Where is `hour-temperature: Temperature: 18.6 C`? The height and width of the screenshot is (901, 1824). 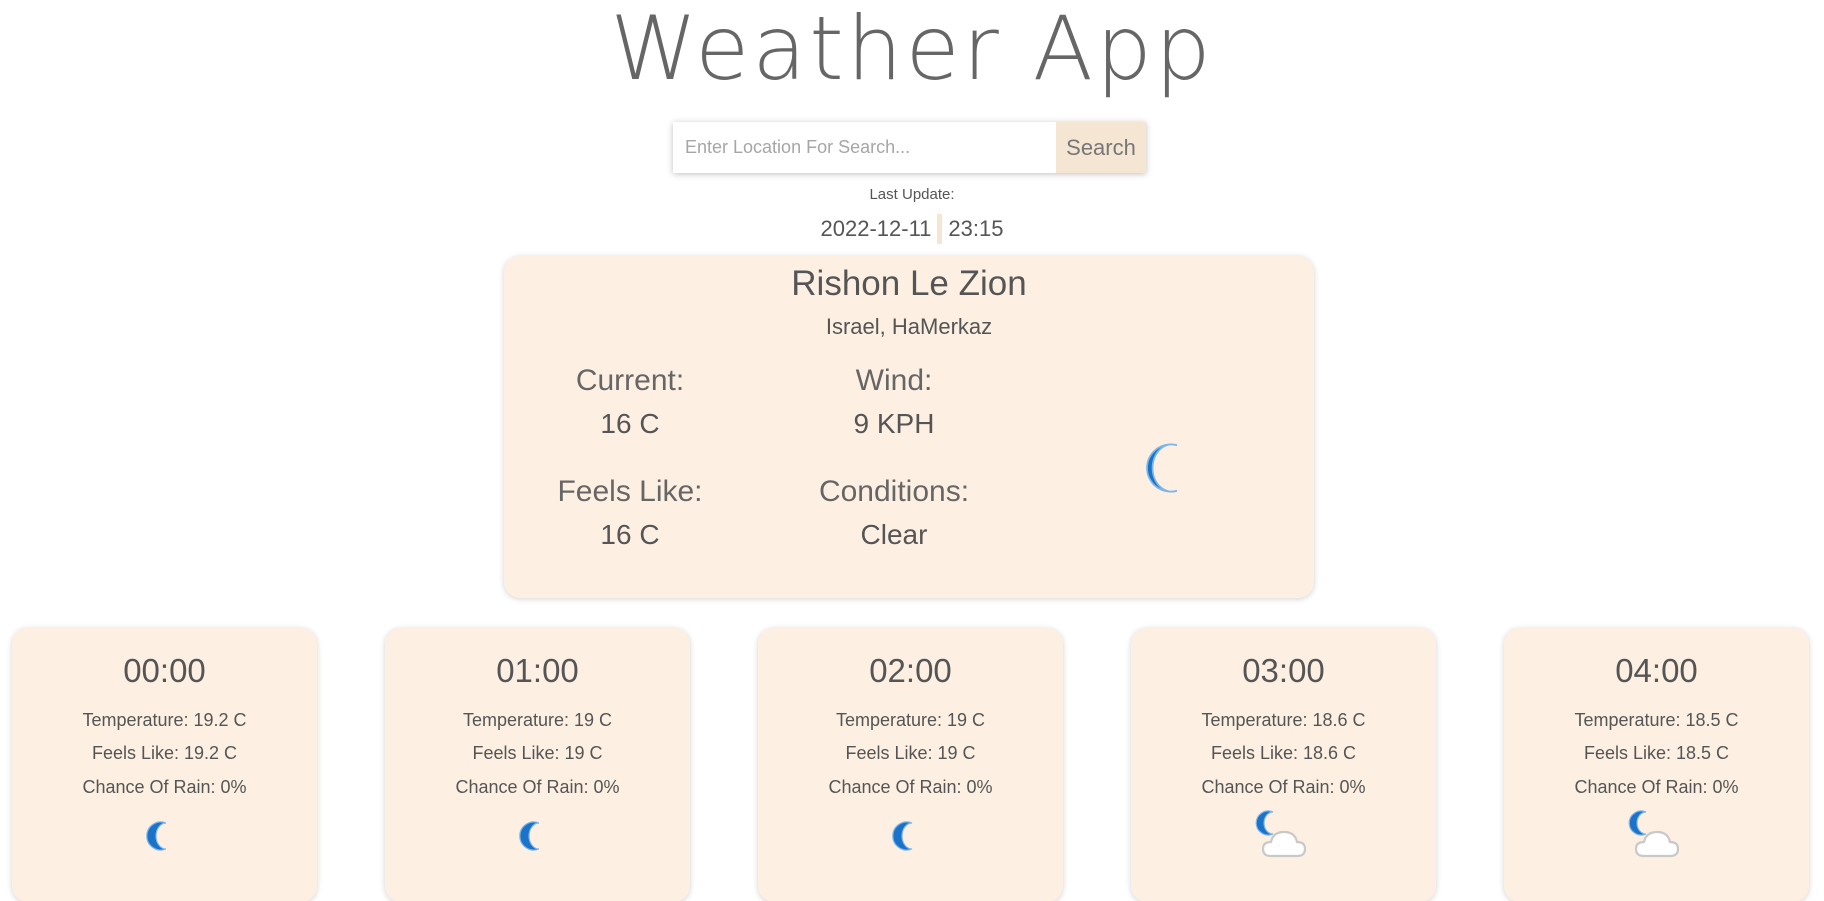 hour-temperature: Temperature: 18.6 C is located at coordinates (1283, 720).